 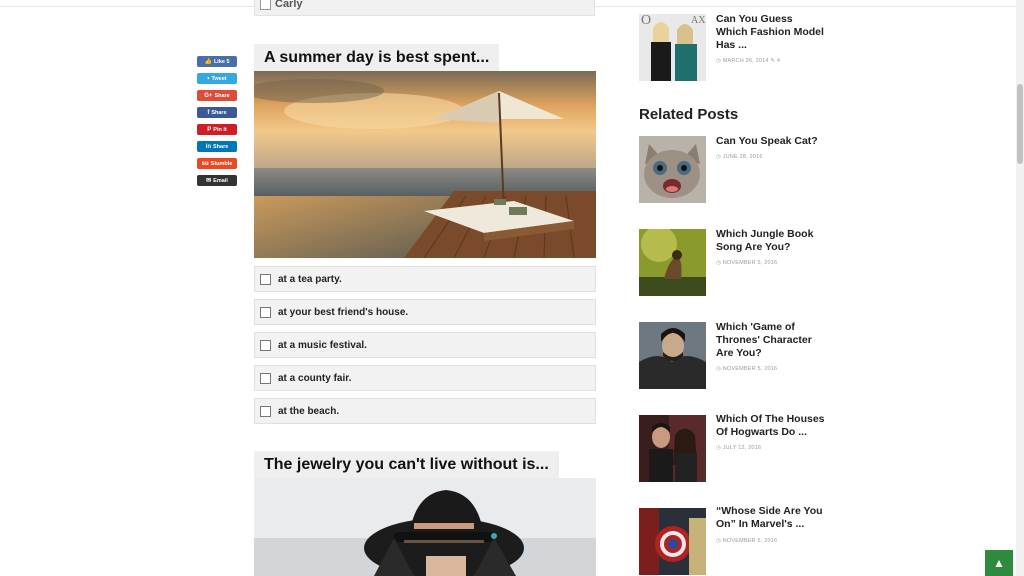 I want to click on related-posts-heading: Related Posts, so click(x=689, y=114).